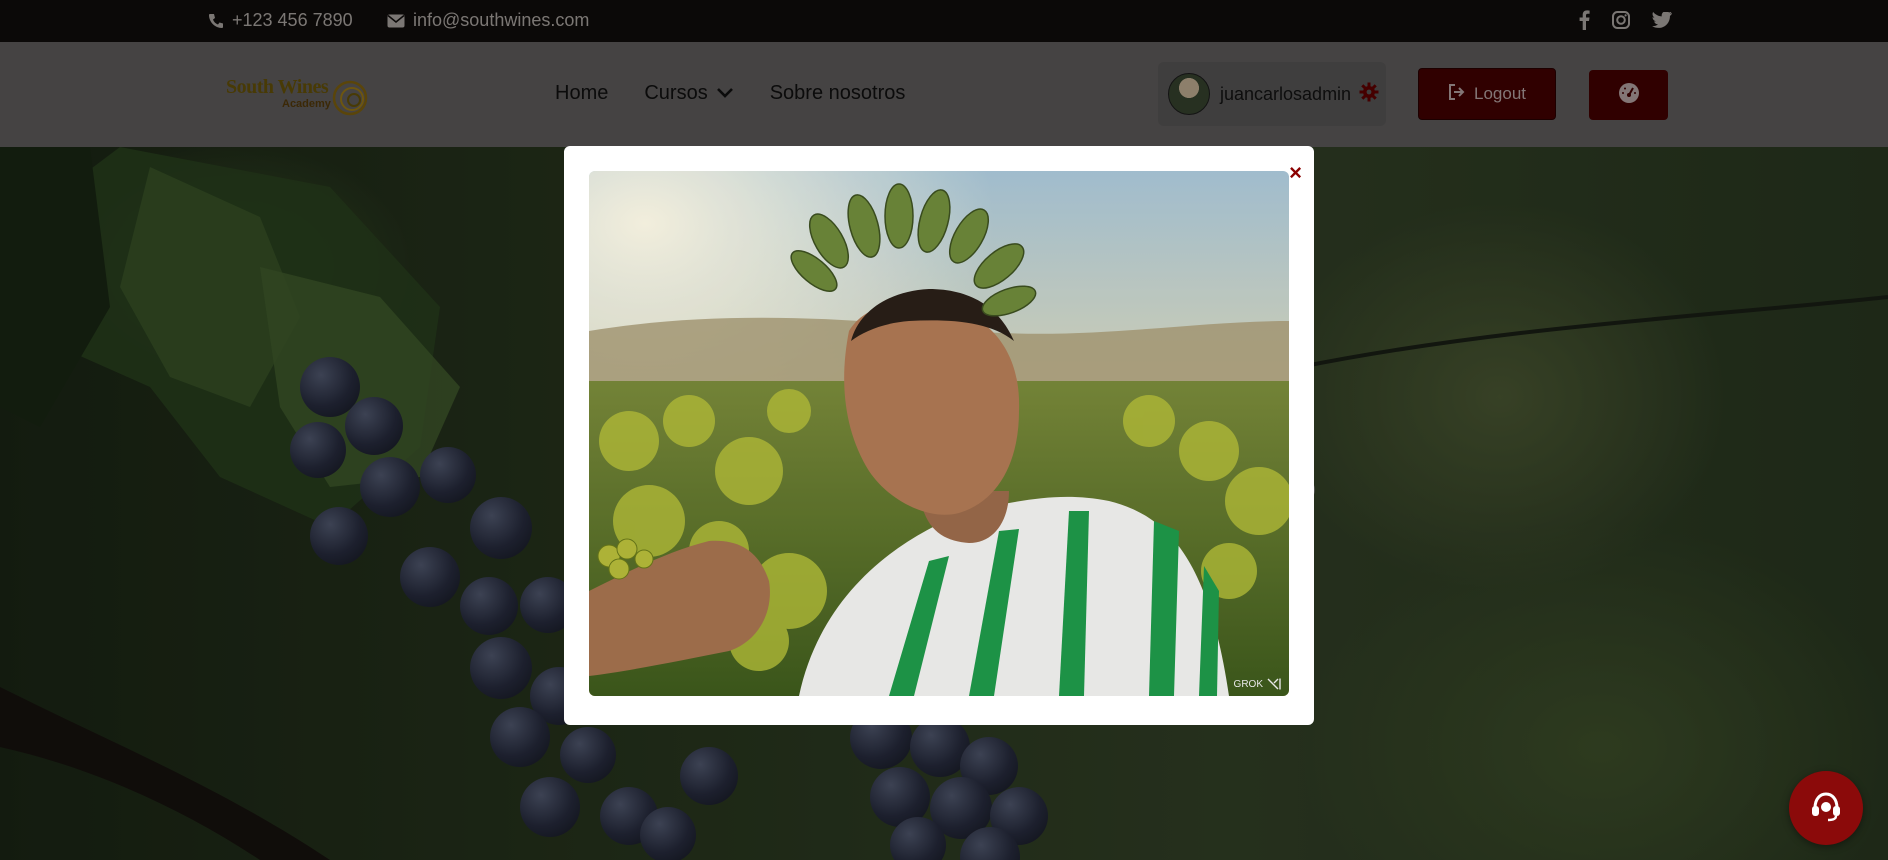 The width and height of the screenshot is (1888, 860). I want to click on support-chat-button, so click(1826, 808).